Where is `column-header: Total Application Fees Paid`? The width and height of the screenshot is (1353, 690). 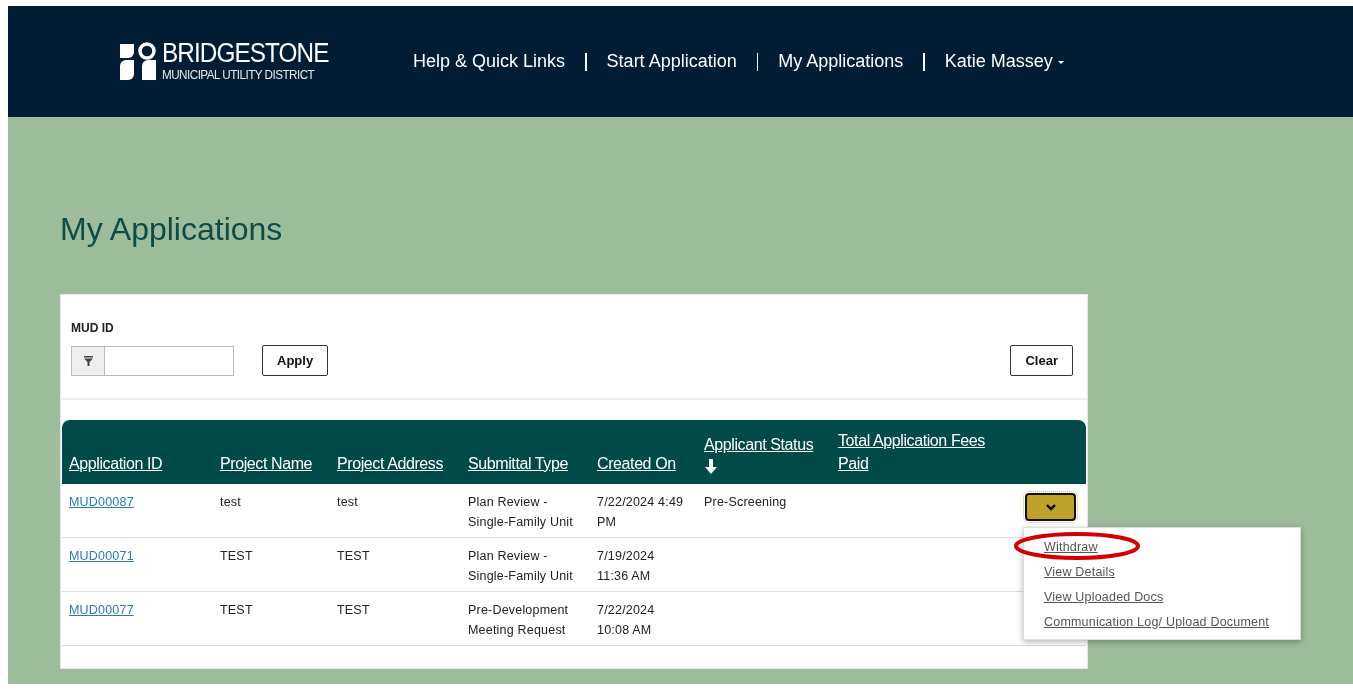
column-header: Total Application Fees Paid is located at coordinates (920, 452).